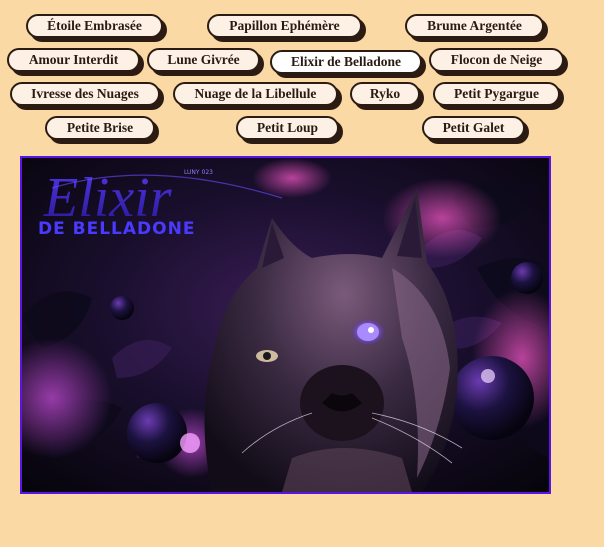 The height and width of the screenshot is (547, 604). Describe the element at coordinates (85, 94) in the screenshot. I see `nav-link-ivresse-des-nuages: Ivresse des Nuages` at that location.